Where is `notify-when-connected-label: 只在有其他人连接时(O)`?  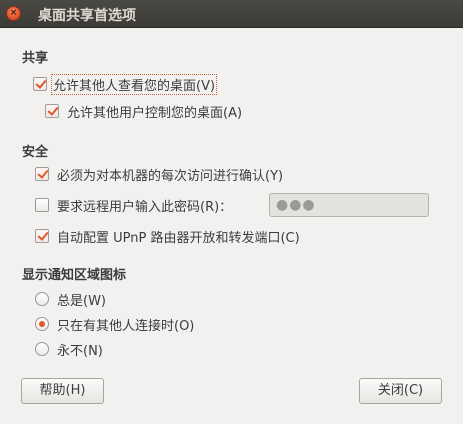 notify-when-connected-label: 只在有其他人连接时(O) is located at coordinates (126, 326).